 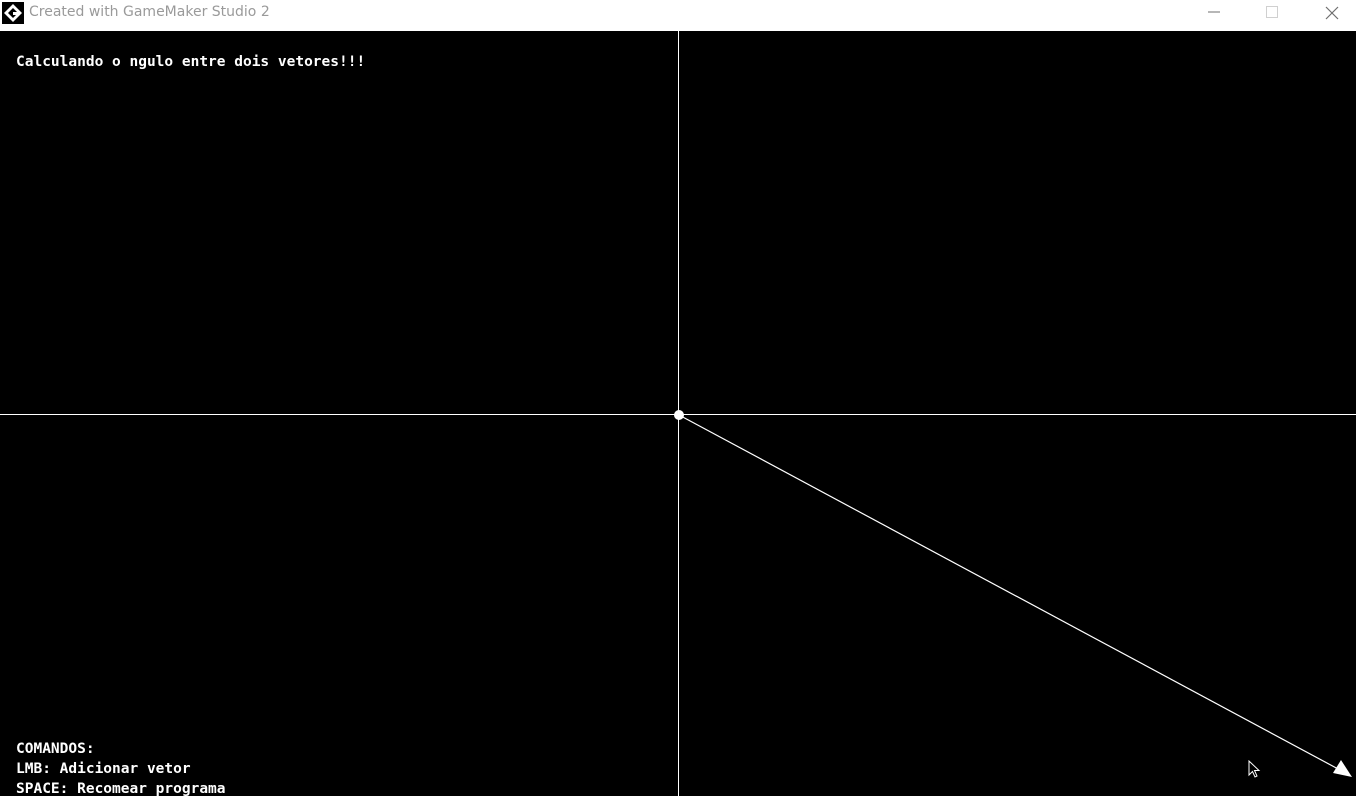 I want to click on mouse-cursor-icon, so click(x=1255, y=772).